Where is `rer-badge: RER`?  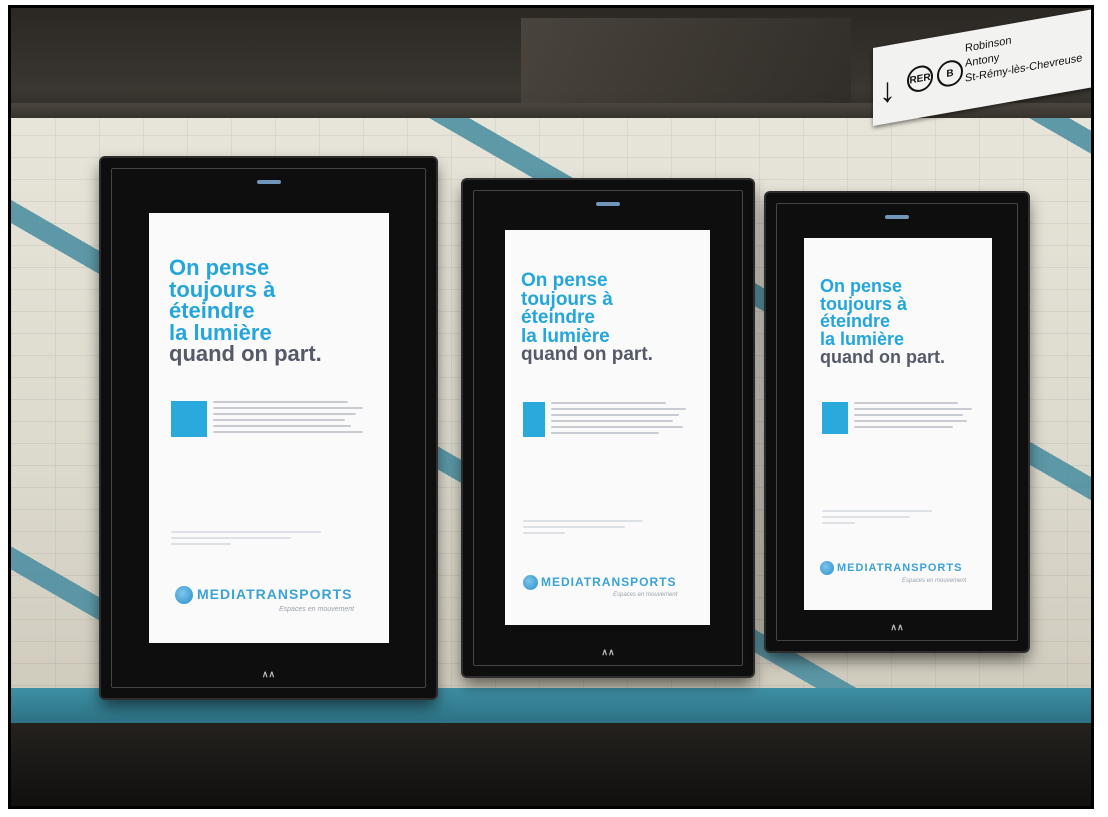 rer-badge: RER is located at coordinates (920, 79).